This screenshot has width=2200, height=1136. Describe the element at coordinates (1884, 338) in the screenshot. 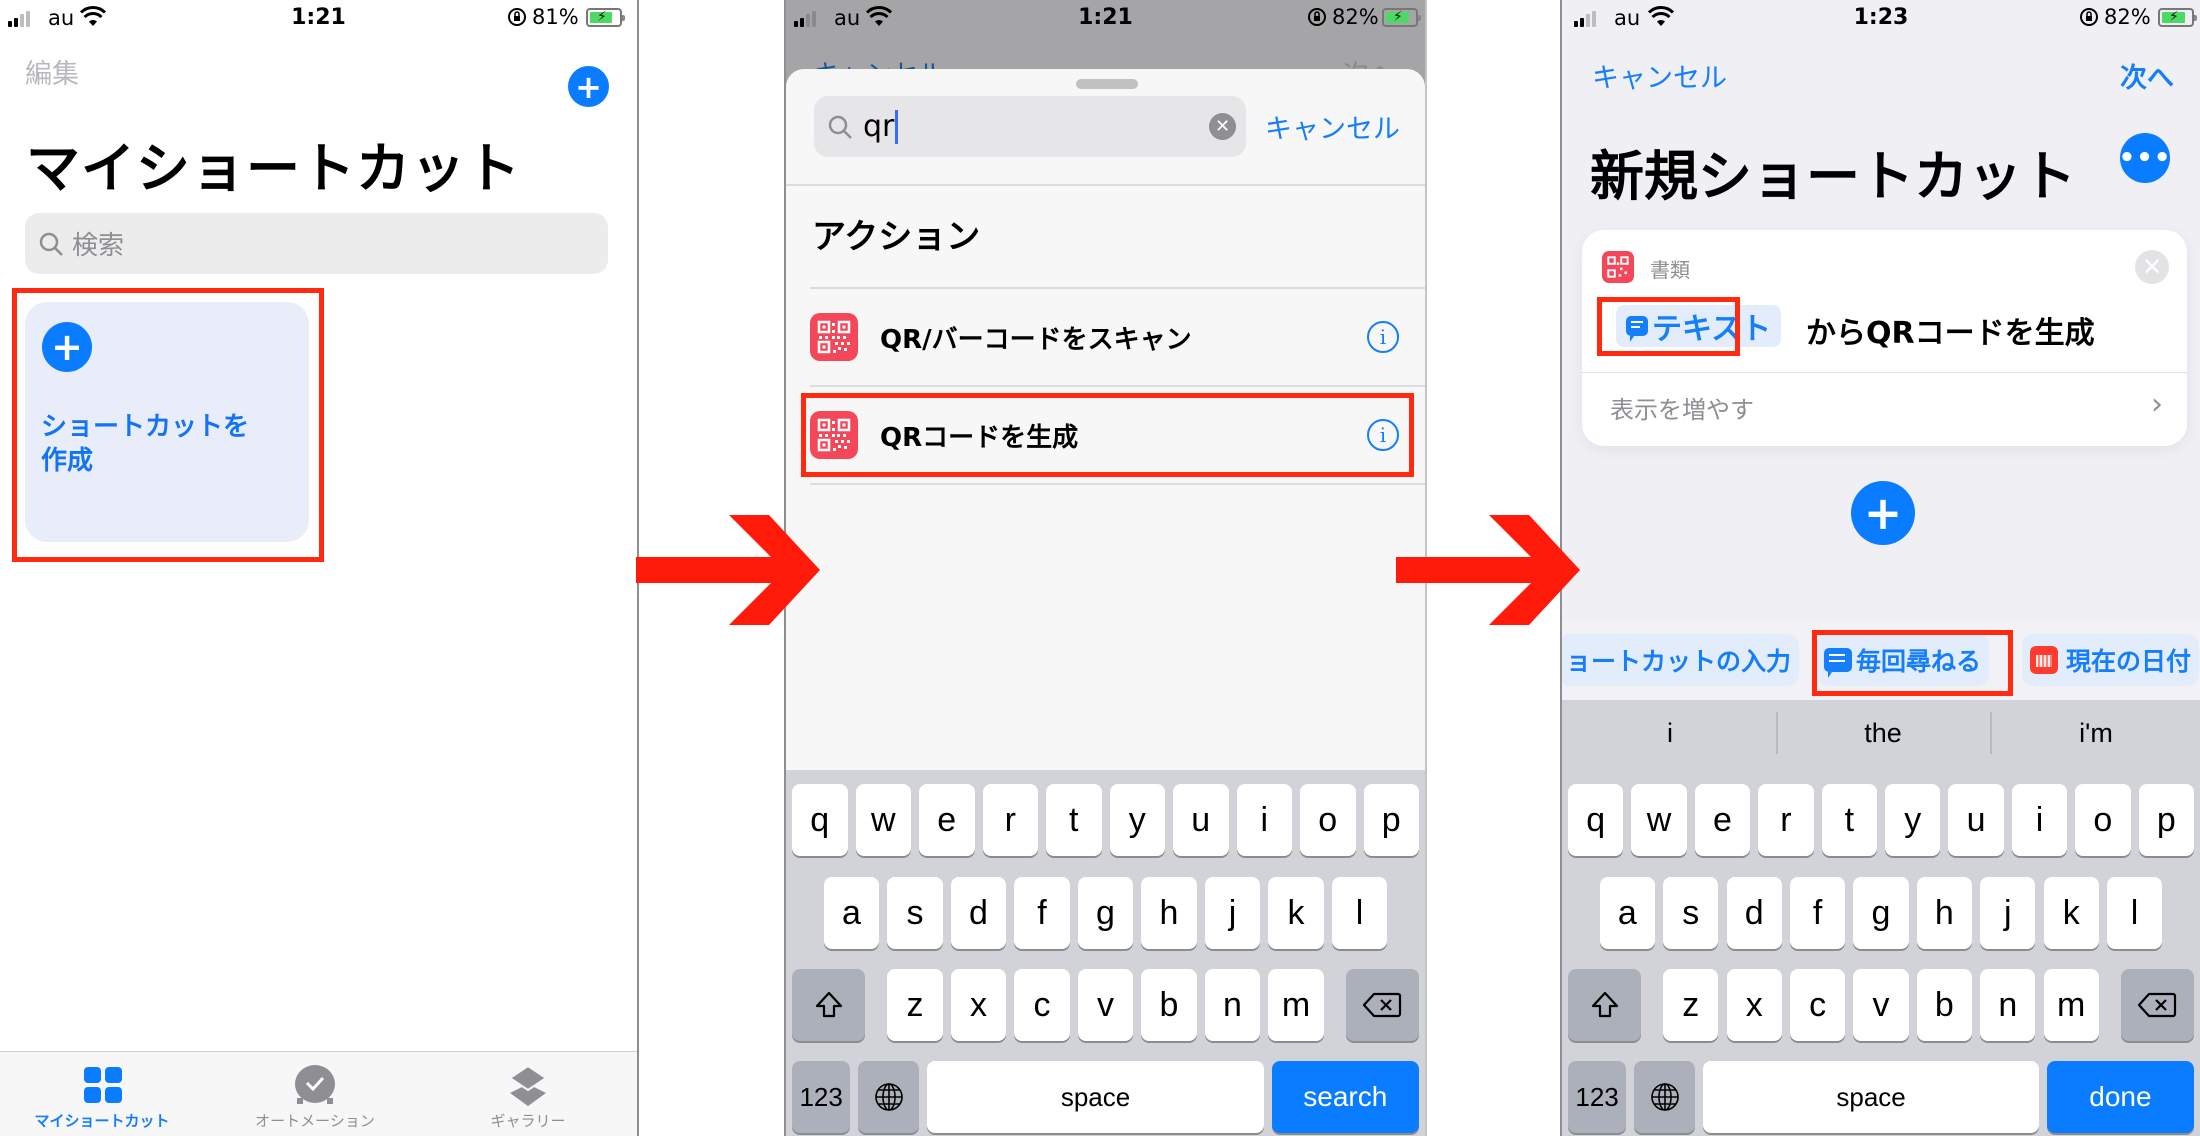

I see `action-card: 書類 ✕ テキスト からQRコードを生成 表示を増やす ›` at that location.